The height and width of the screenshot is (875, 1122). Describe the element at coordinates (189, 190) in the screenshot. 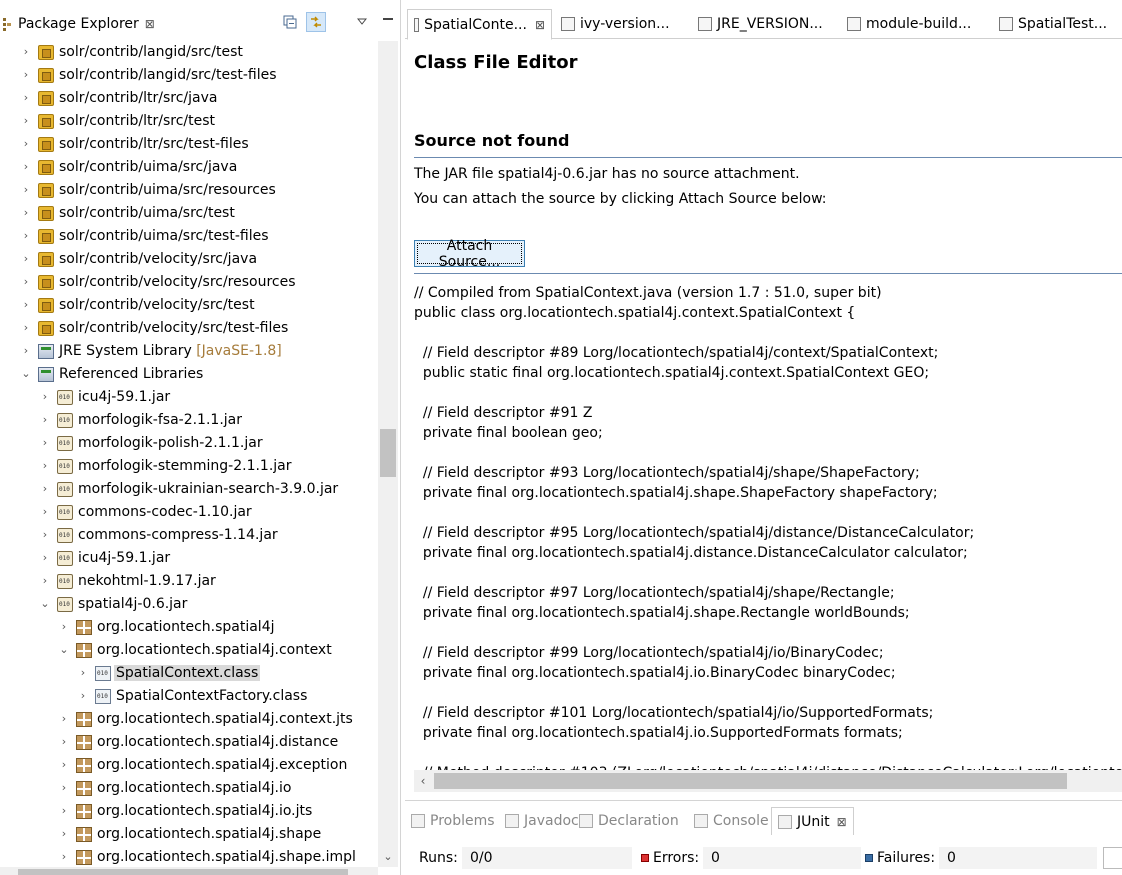

I see `tree-item: › solr/contrib/uima/src/resources` at that location.